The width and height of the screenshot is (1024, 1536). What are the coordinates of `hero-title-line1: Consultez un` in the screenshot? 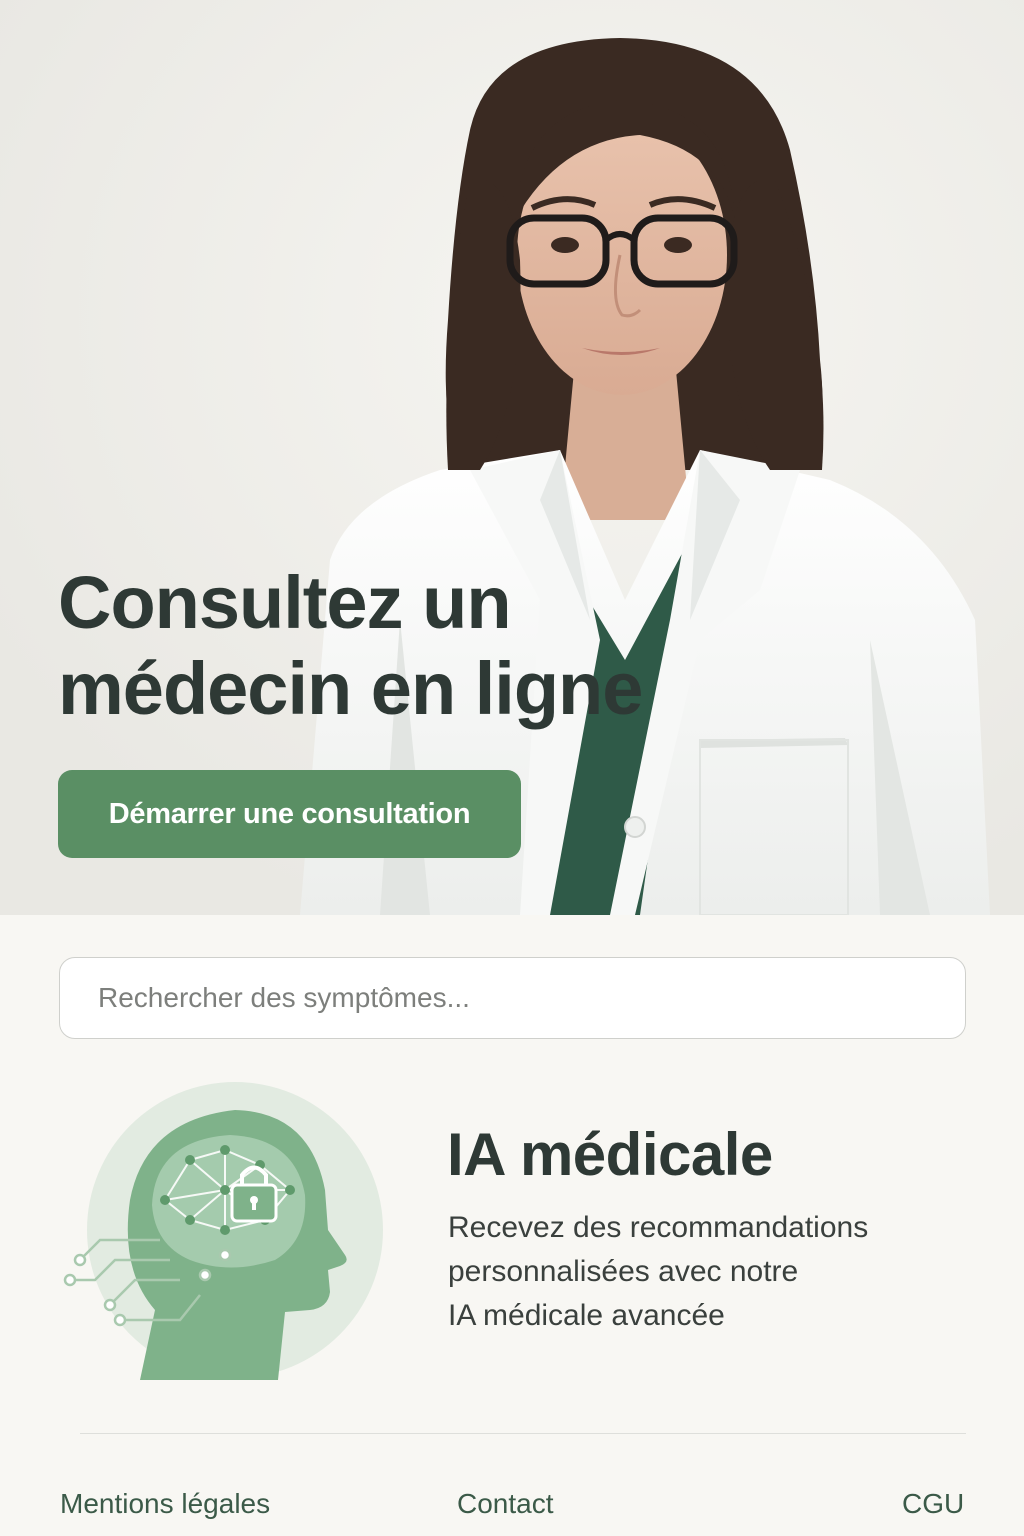 It's located at (285, 602).